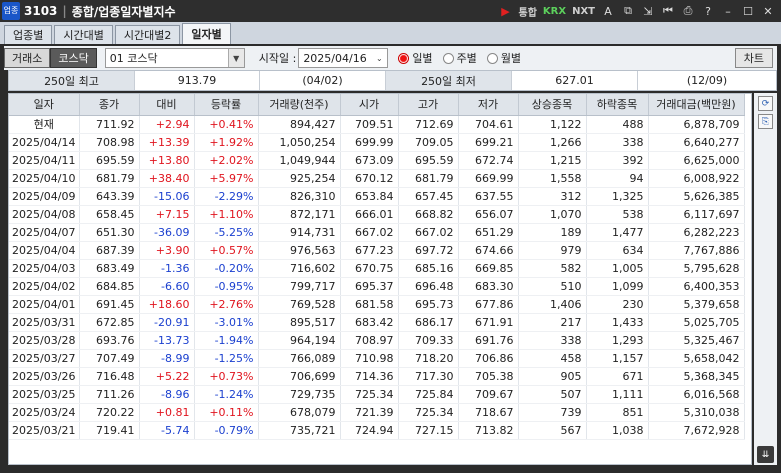 This screenshot has width=781, height=473. Describe the element at coordinates (299, 412) in the screenshot. I see `cell-volume: 678,079` at that location.